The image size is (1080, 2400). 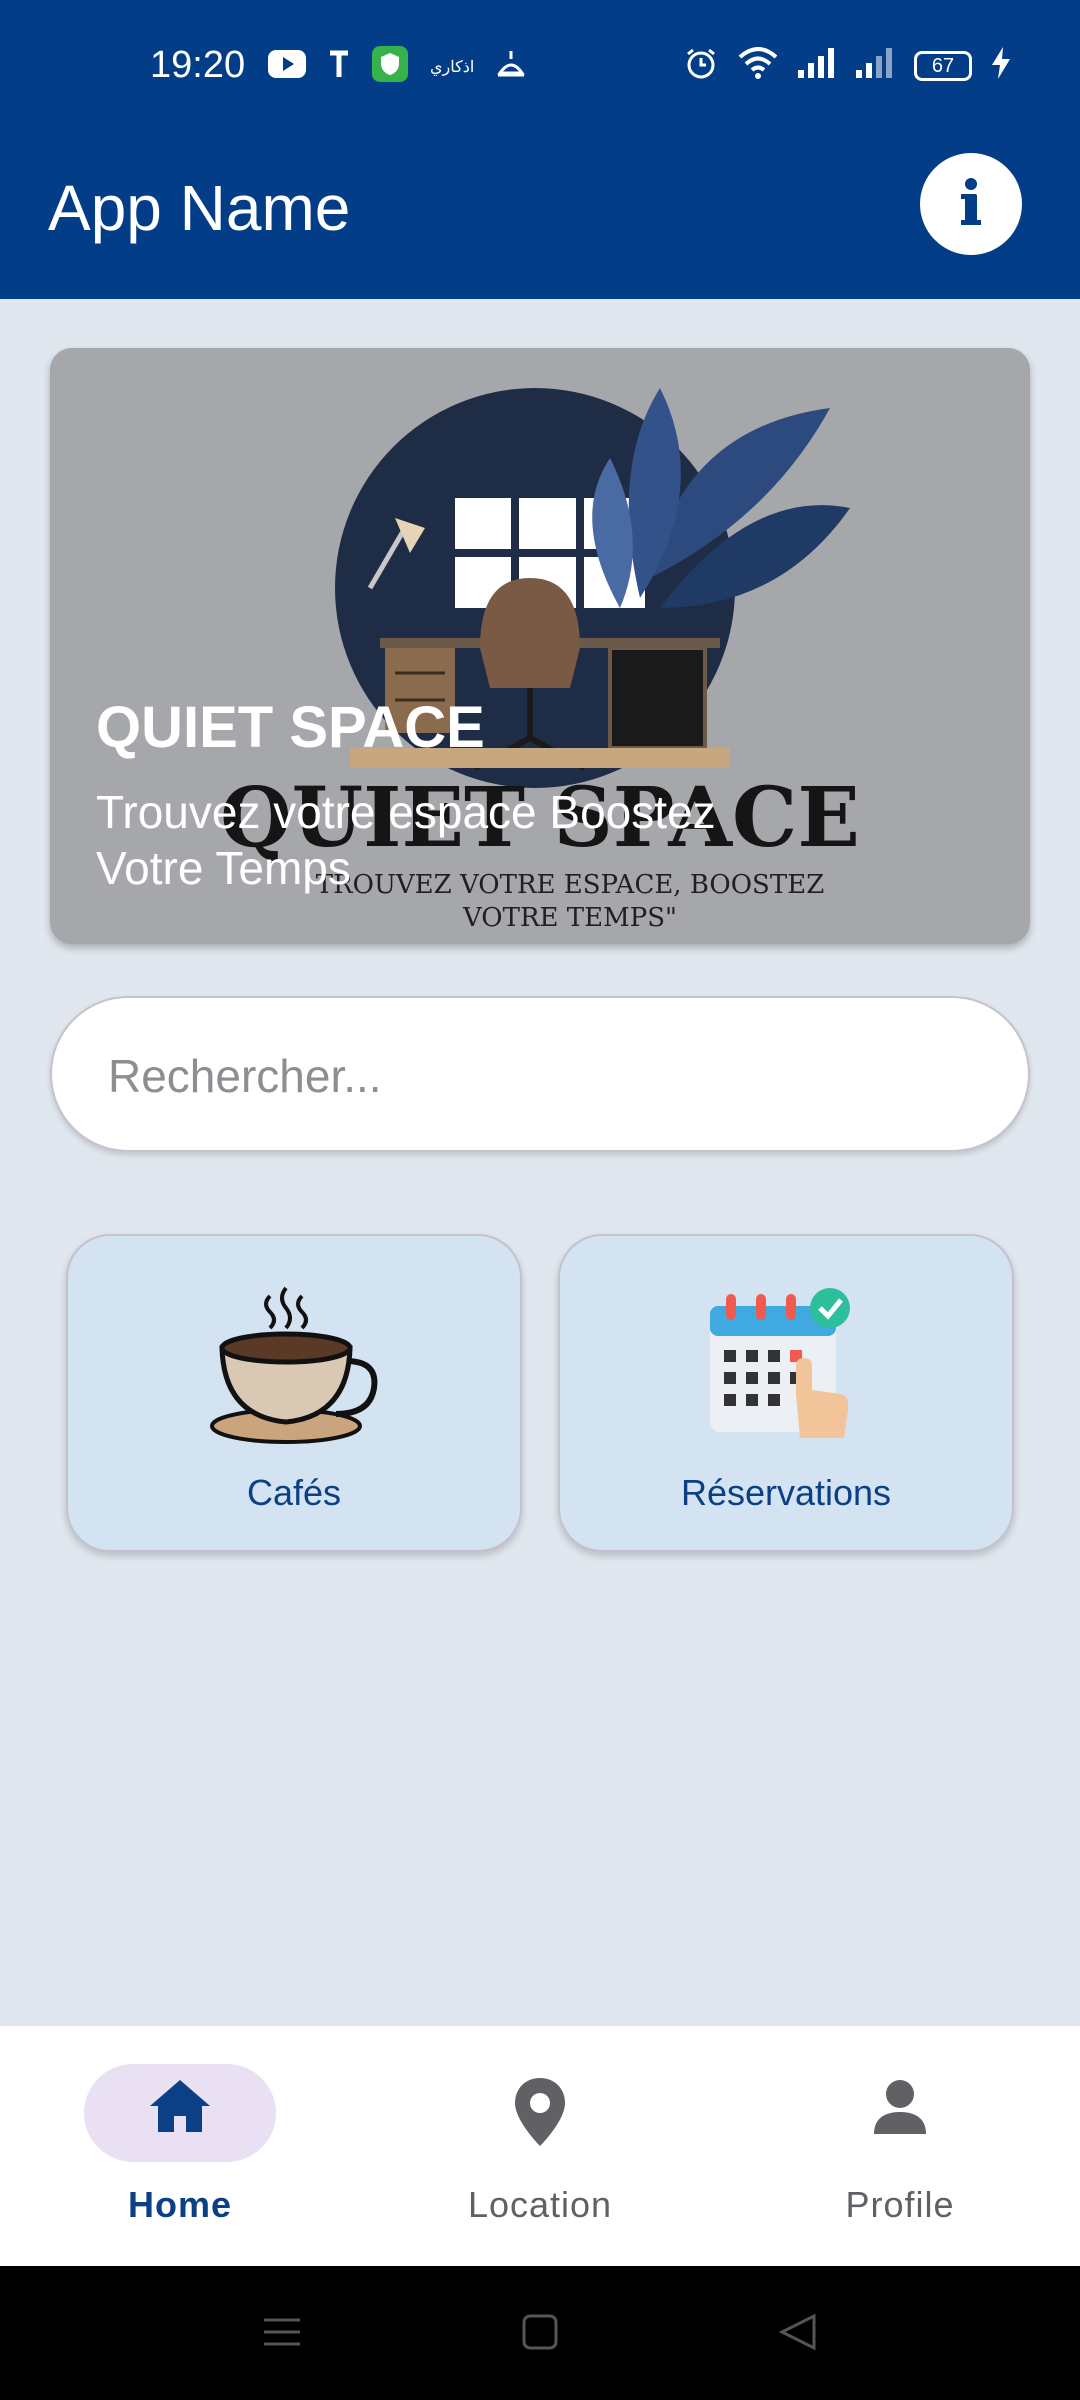 I want to click on info-icon, so click(x=971, y=204).